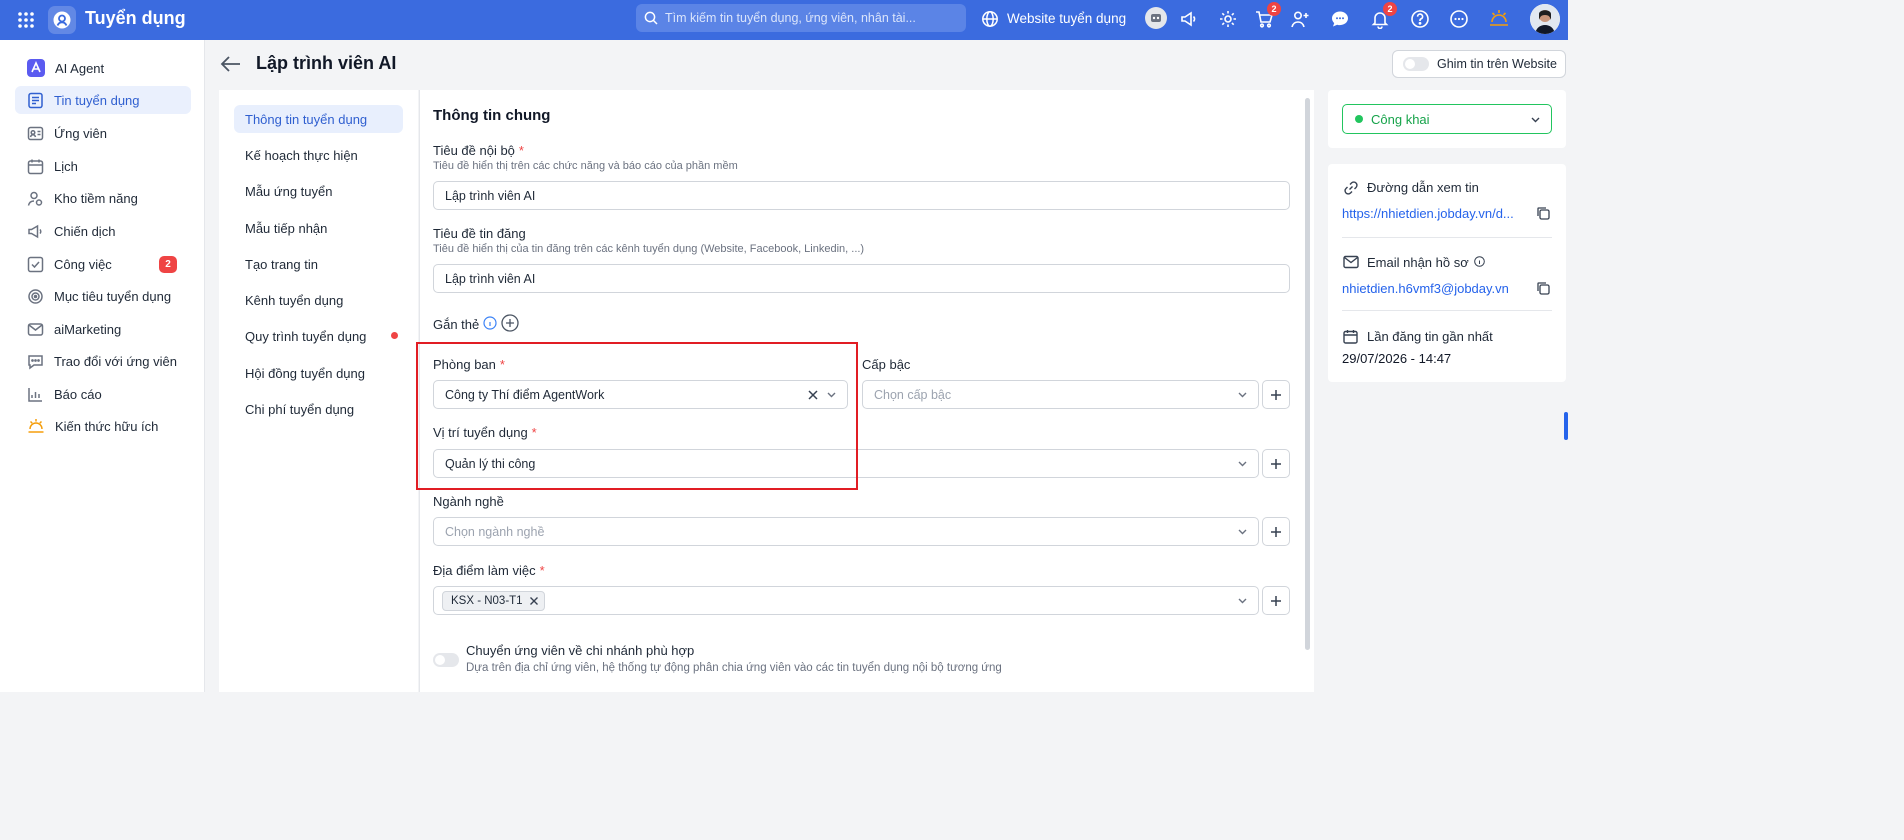 The image size is (1904, 840). Describe the element at coordinates (1276, 463) in the screenshot. I see `add-position-button` at that location.